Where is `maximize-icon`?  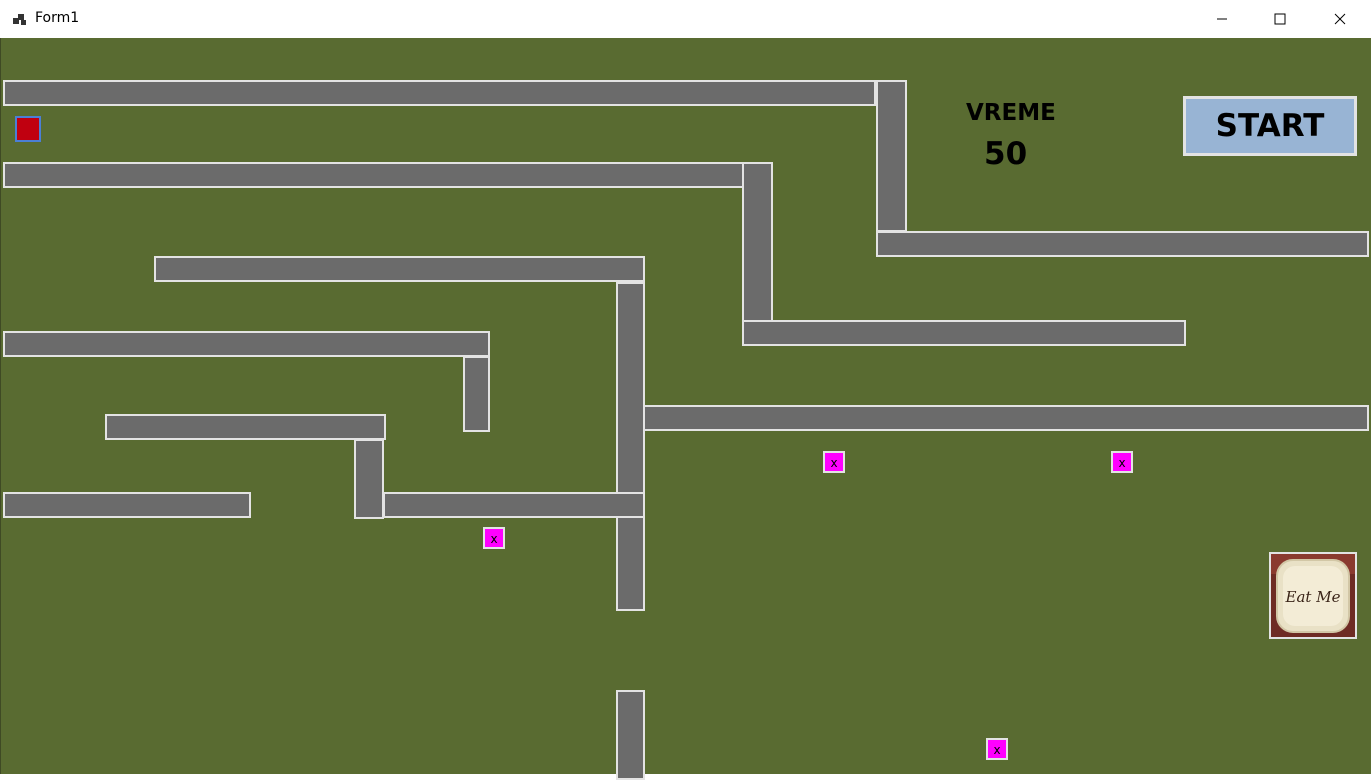
maximize-icon is located at coordinates (1280, 19).